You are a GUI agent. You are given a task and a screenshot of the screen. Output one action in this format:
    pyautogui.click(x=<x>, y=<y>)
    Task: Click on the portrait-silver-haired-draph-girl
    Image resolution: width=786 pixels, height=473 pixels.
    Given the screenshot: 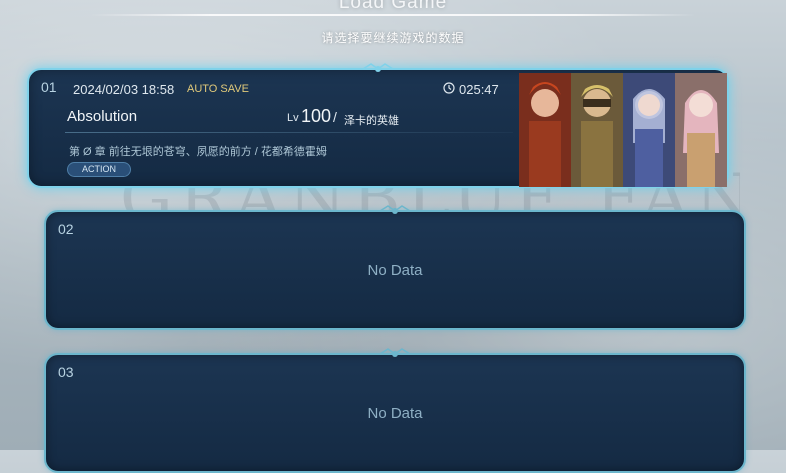 What is the action you would take?
    pyautogui.click(x=649, y=130)
    